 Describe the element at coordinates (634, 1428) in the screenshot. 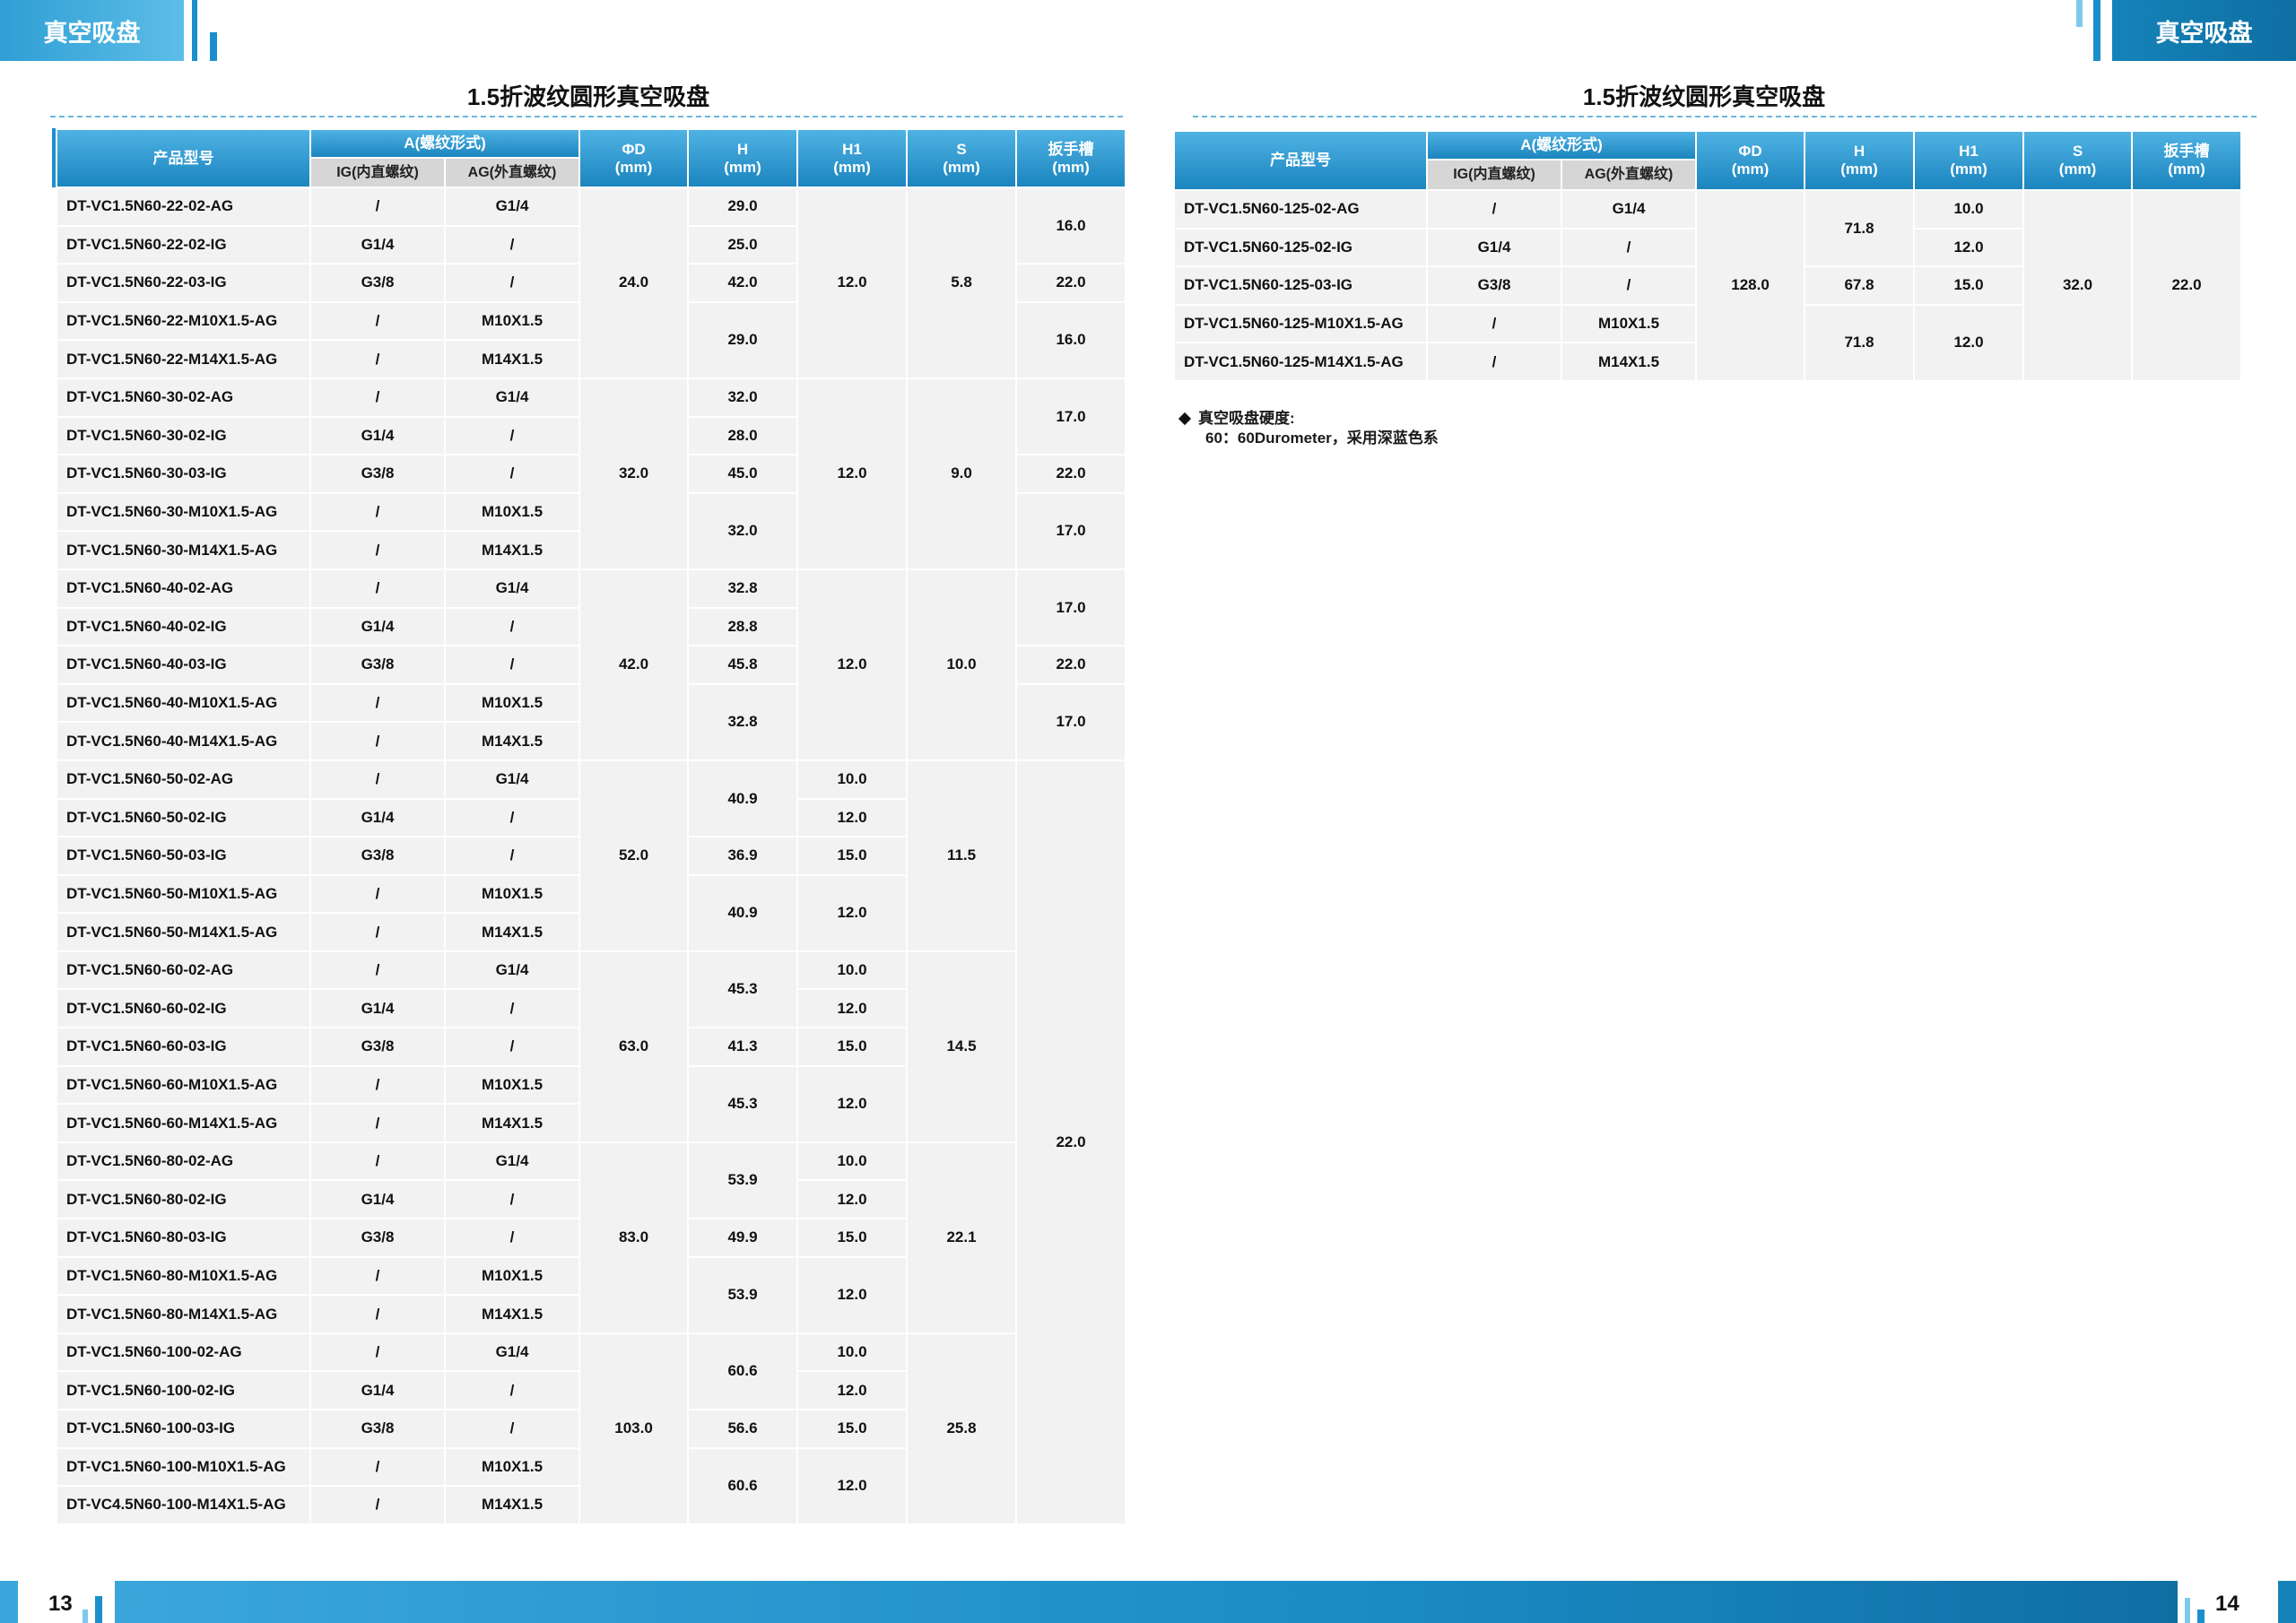

I see `phid-cell: 103.0` at that location.